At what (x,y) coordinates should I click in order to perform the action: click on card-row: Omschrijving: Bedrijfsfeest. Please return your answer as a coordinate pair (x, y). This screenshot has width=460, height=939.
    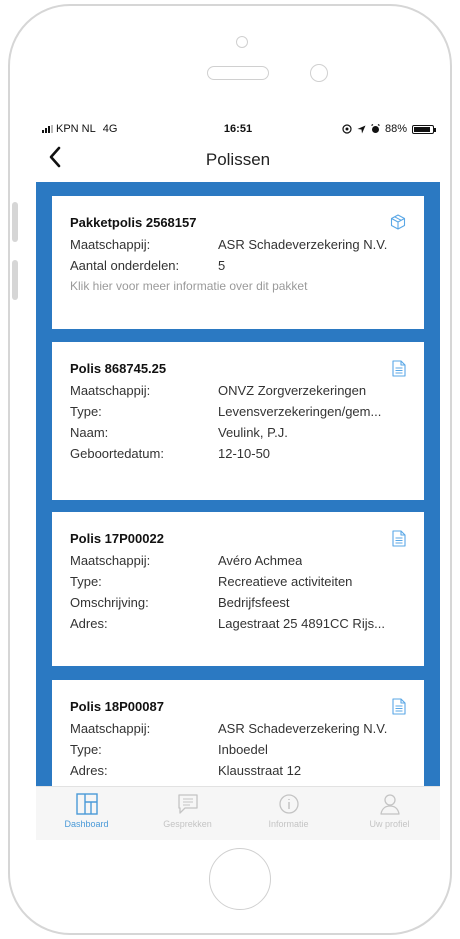
    Looking at the image, I should click on (238, 602).